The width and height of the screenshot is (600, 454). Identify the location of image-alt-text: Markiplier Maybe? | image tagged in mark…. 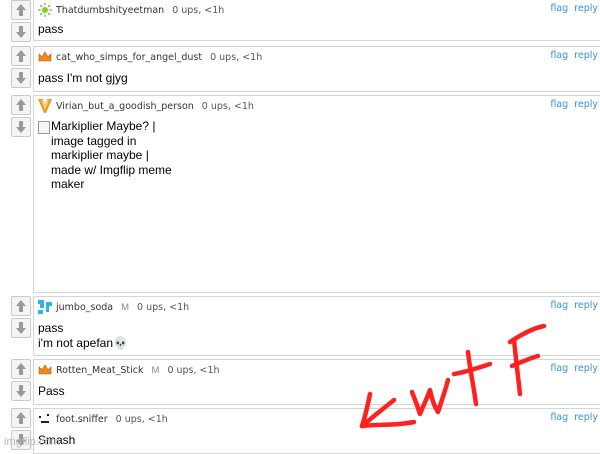
(111, 155).